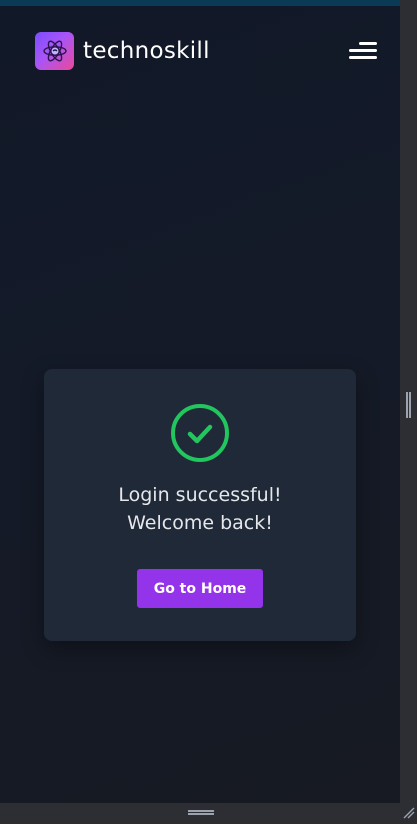 The height and width of the screenshot is (824, 417). Describe the element at coordinates (200, 523) in the screenshot. I see `success-message-line2: Welcome back!` at that location.